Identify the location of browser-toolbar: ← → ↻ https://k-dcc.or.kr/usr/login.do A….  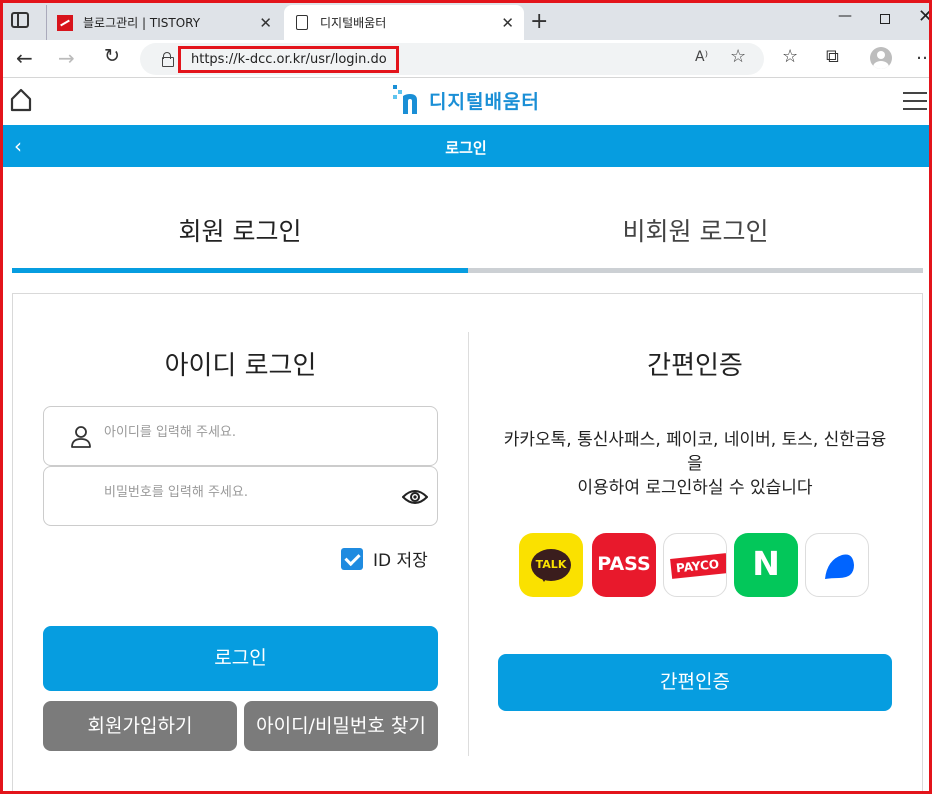
(466, 59).